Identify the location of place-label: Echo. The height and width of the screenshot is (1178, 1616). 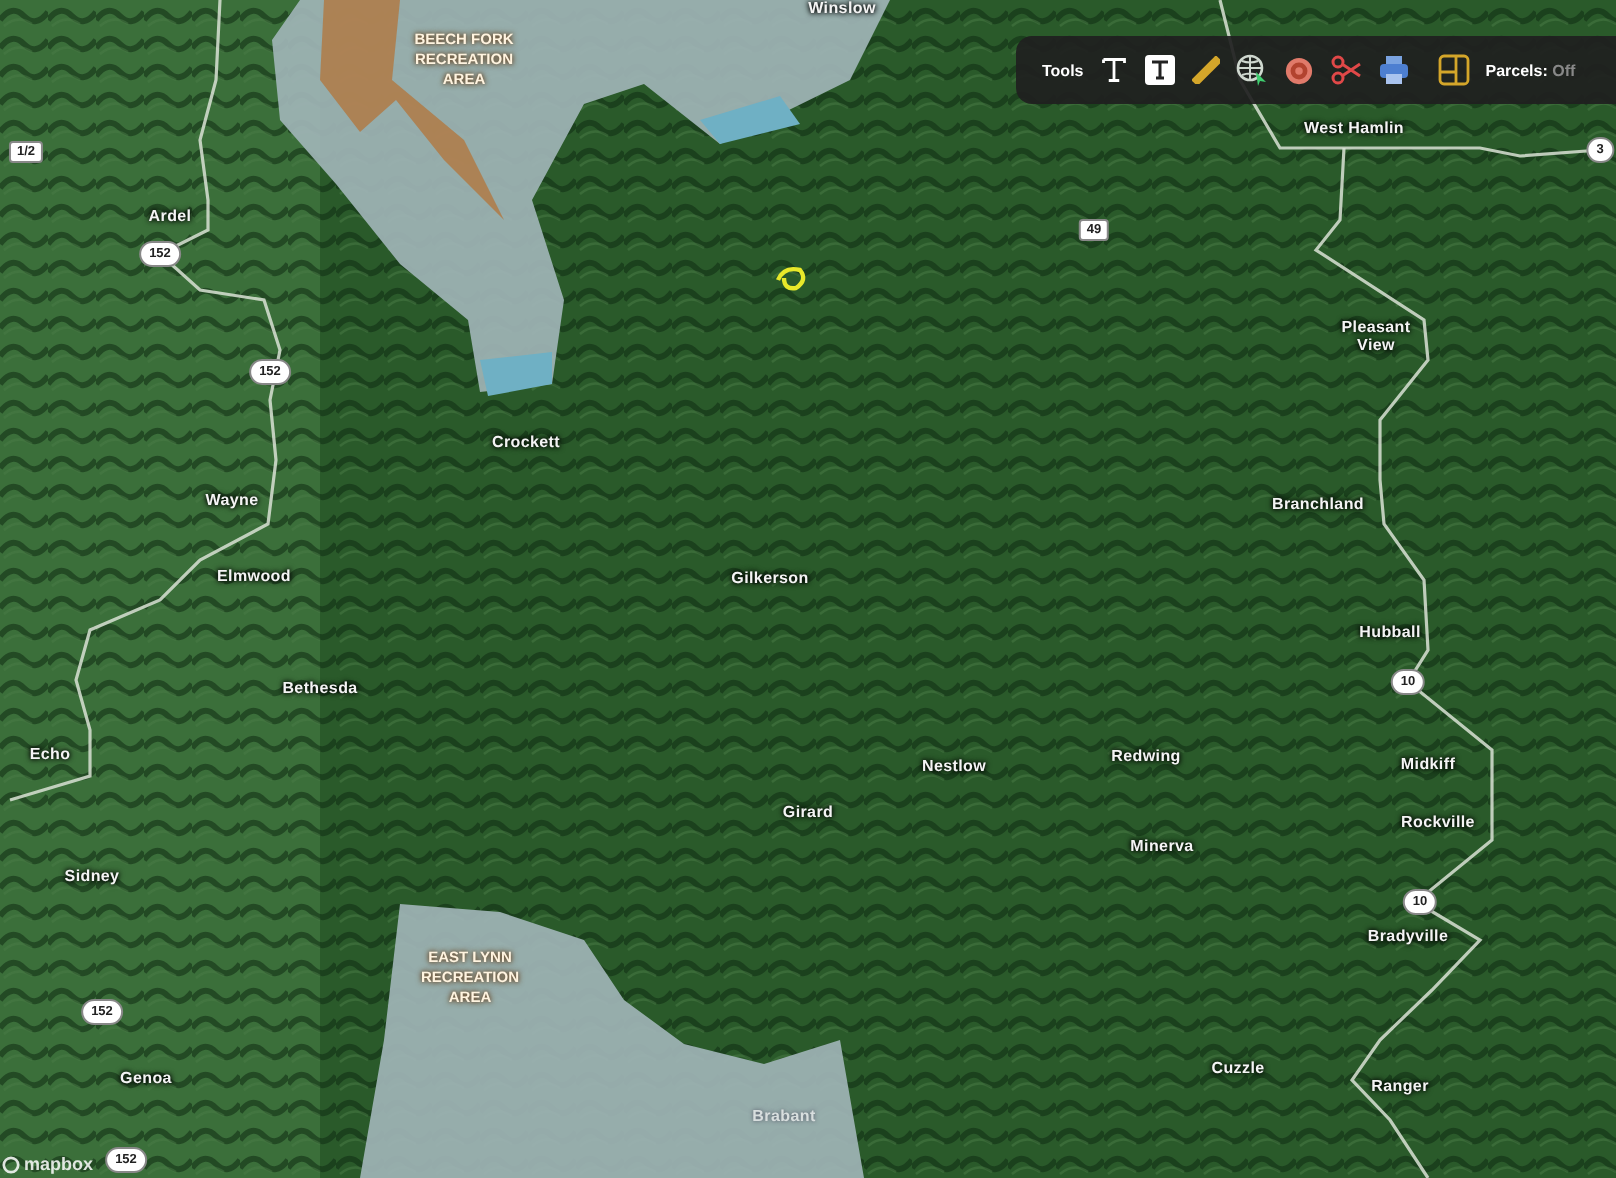
(50, 754).